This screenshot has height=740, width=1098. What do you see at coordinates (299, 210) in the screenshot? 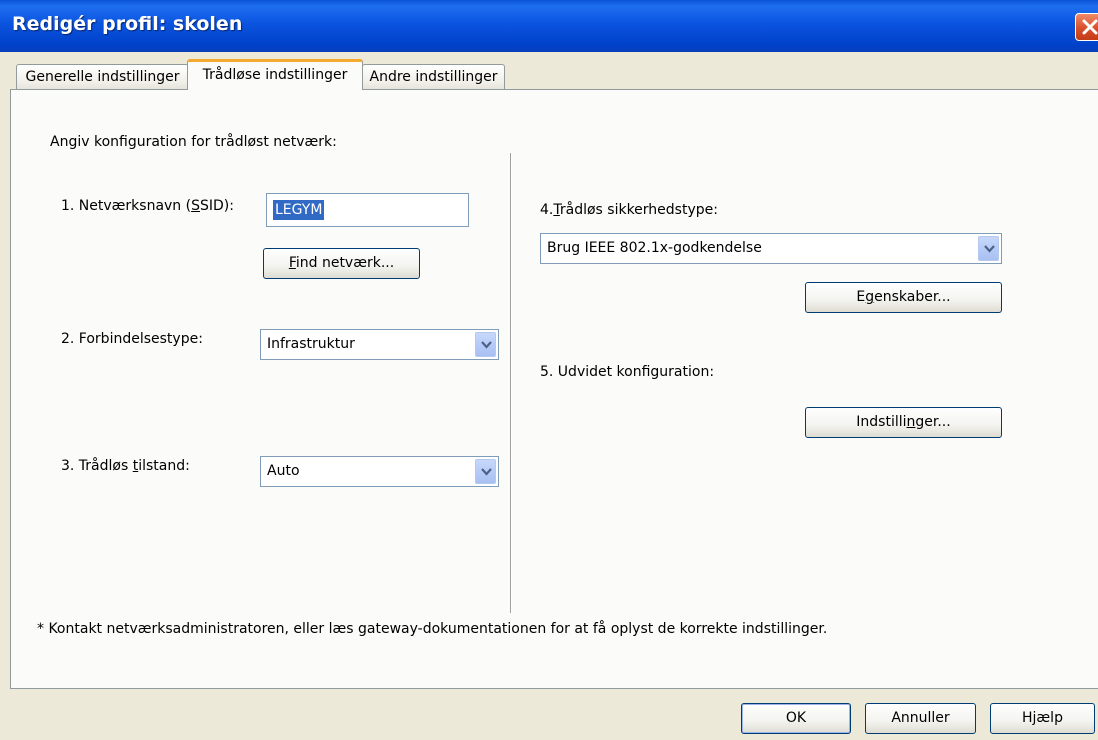
I see `ssid-value: LEGYM` at bounding box center [299, 210].